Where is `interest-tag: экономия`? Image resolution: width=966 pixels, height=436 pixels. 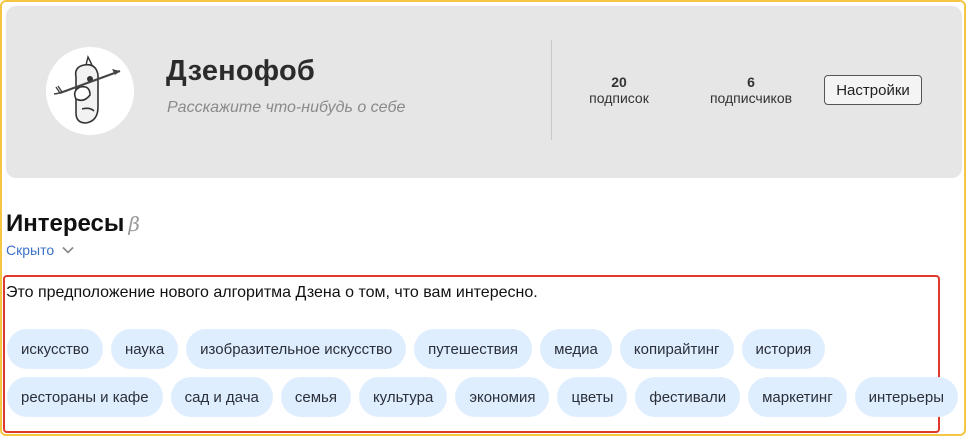
interest-tag: экономия is located at coordinates (502, 397).